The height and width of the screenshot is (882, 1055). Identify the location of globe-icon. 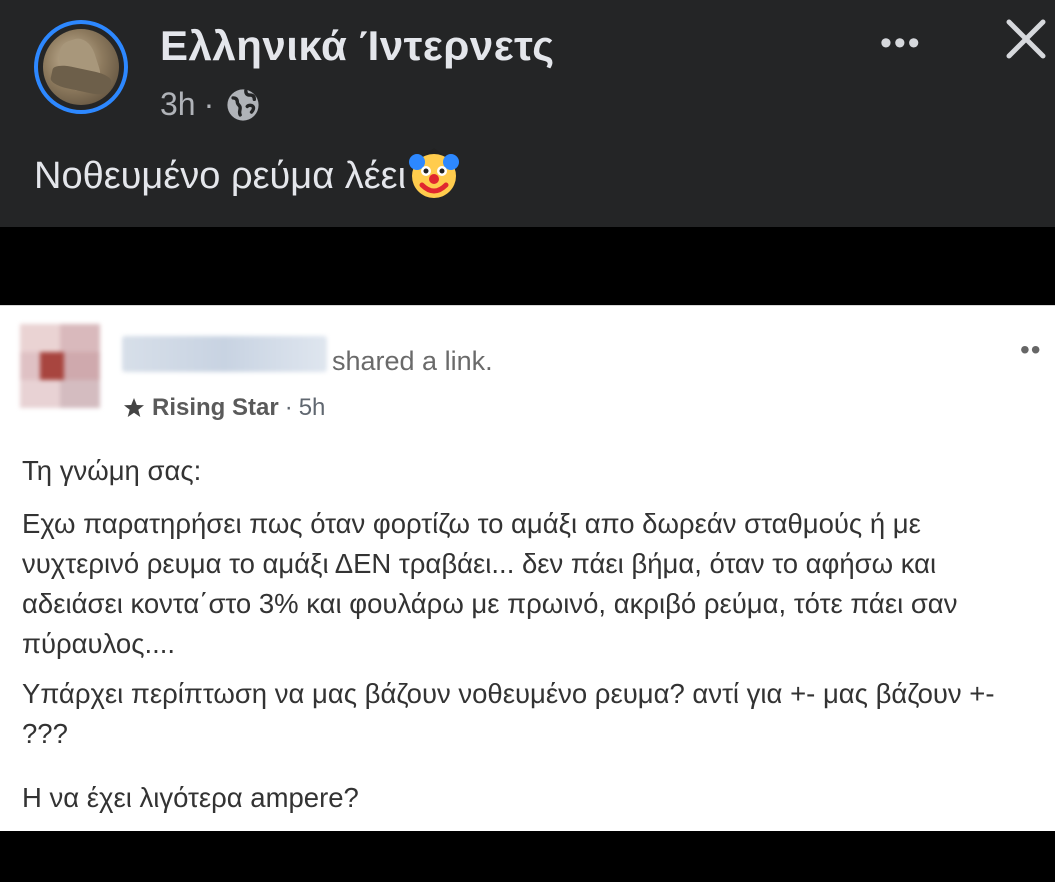
(243, 104).